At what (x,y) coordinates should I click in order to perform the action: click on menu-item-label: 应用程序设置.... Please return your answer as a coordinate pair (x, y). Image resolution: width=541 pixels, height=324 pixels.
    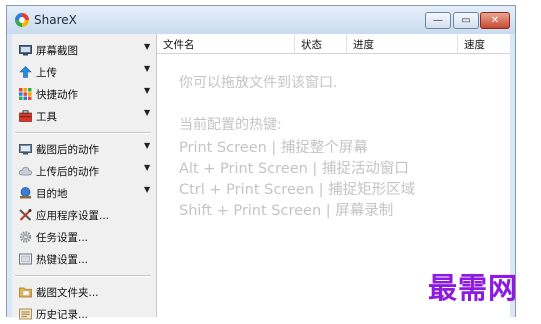
    Looking at the image, I should click on (73, 216).